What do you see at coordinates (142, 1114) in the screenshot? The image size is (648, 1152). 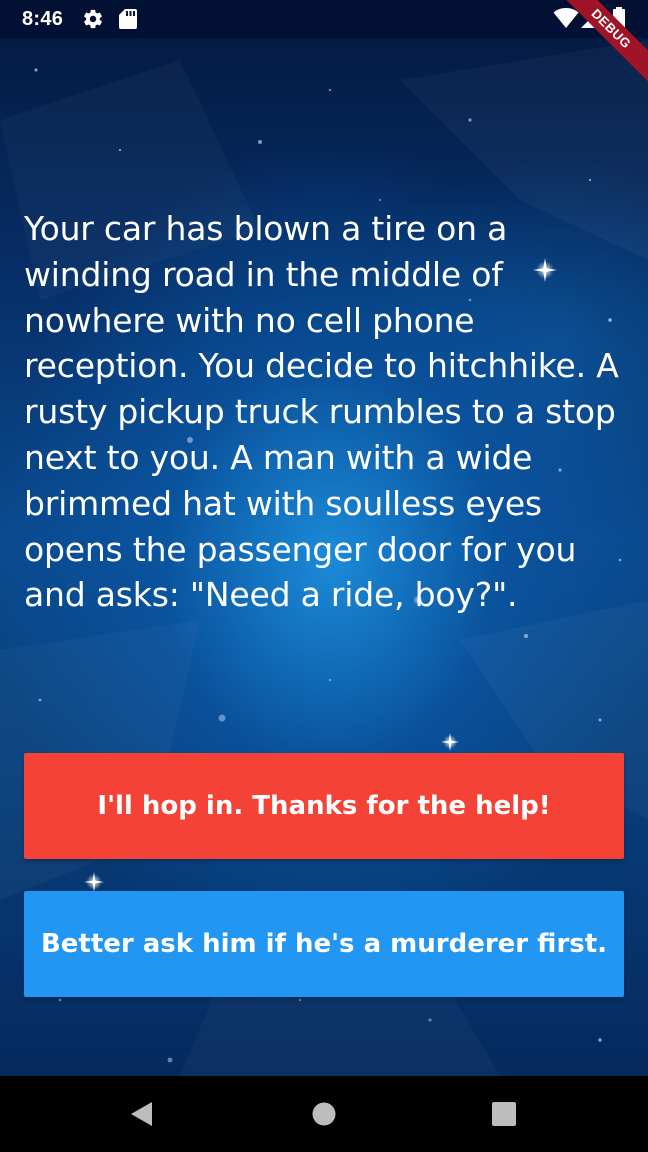 I see `back-icon` at bounding box center [142, 1114].